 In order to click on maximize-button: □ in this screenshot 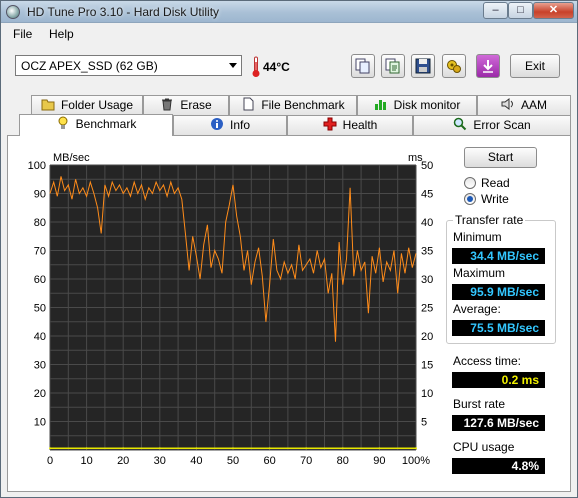, I will do `click(520, 10)`.